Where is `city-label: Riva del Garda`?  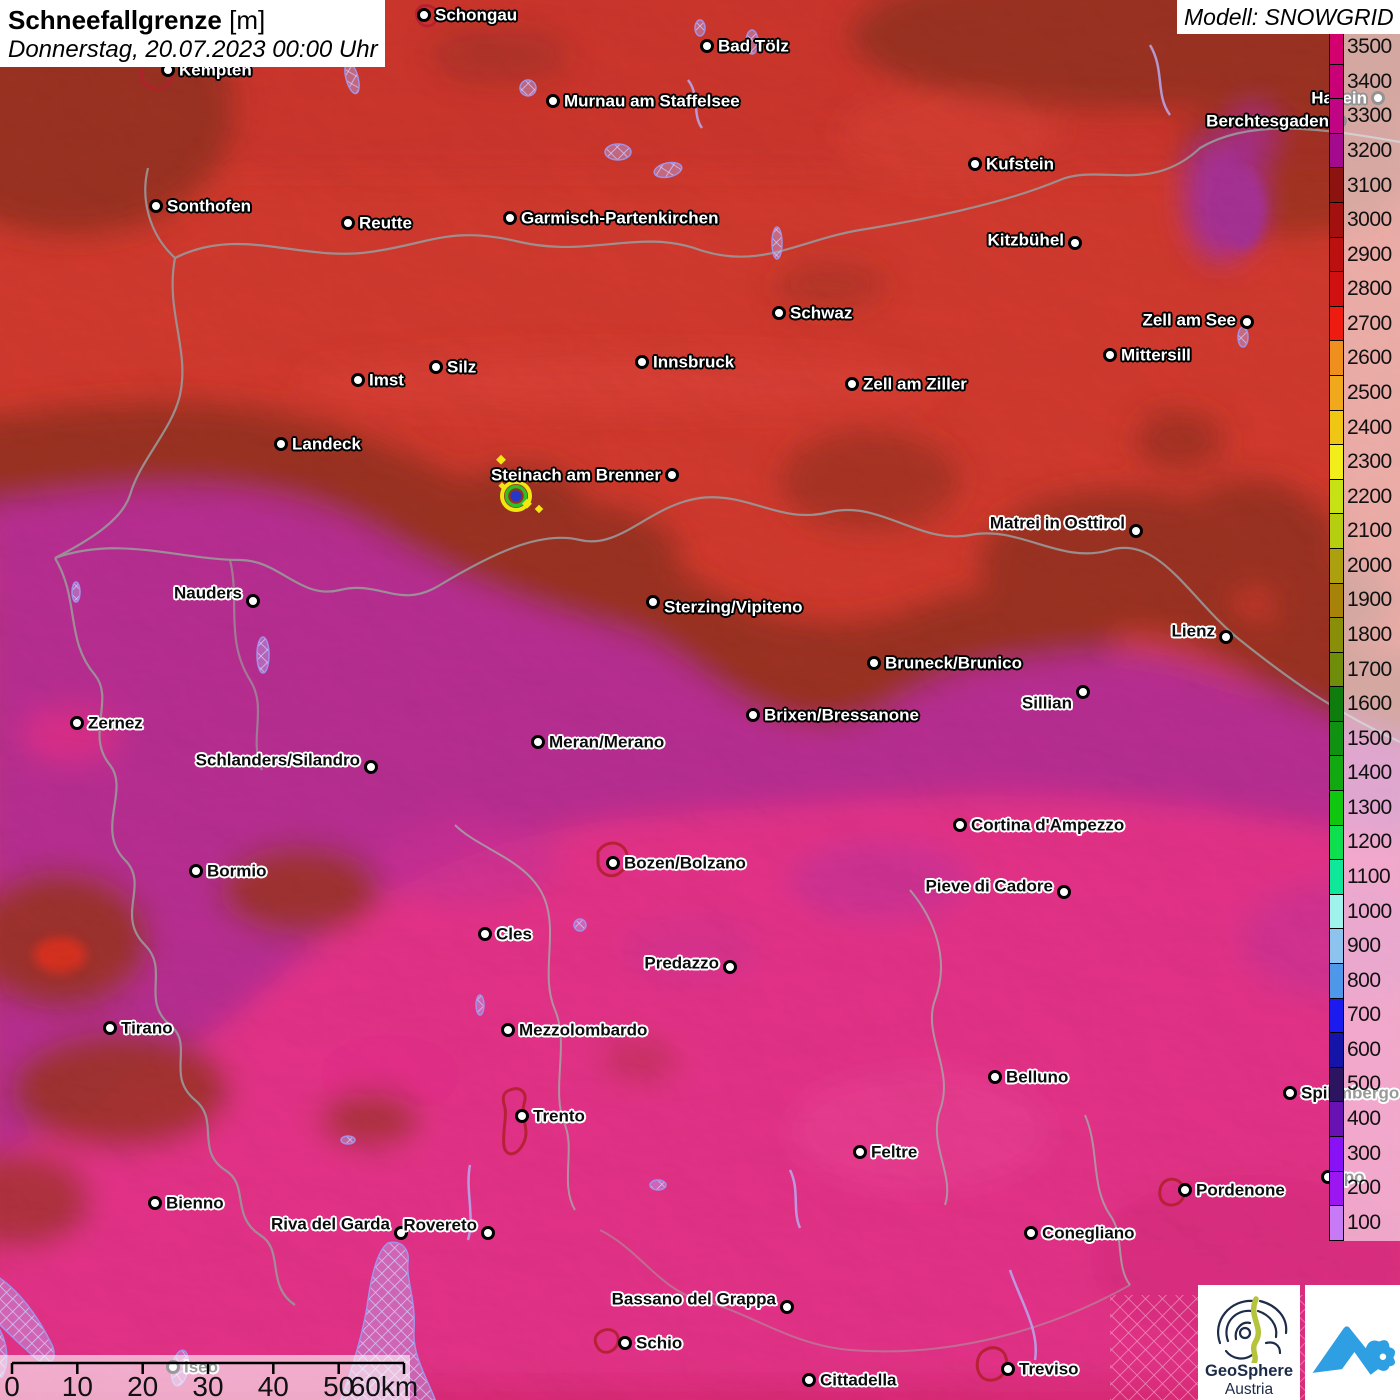
city-label: Riva del Garda is located at coordinates (330, 1224).